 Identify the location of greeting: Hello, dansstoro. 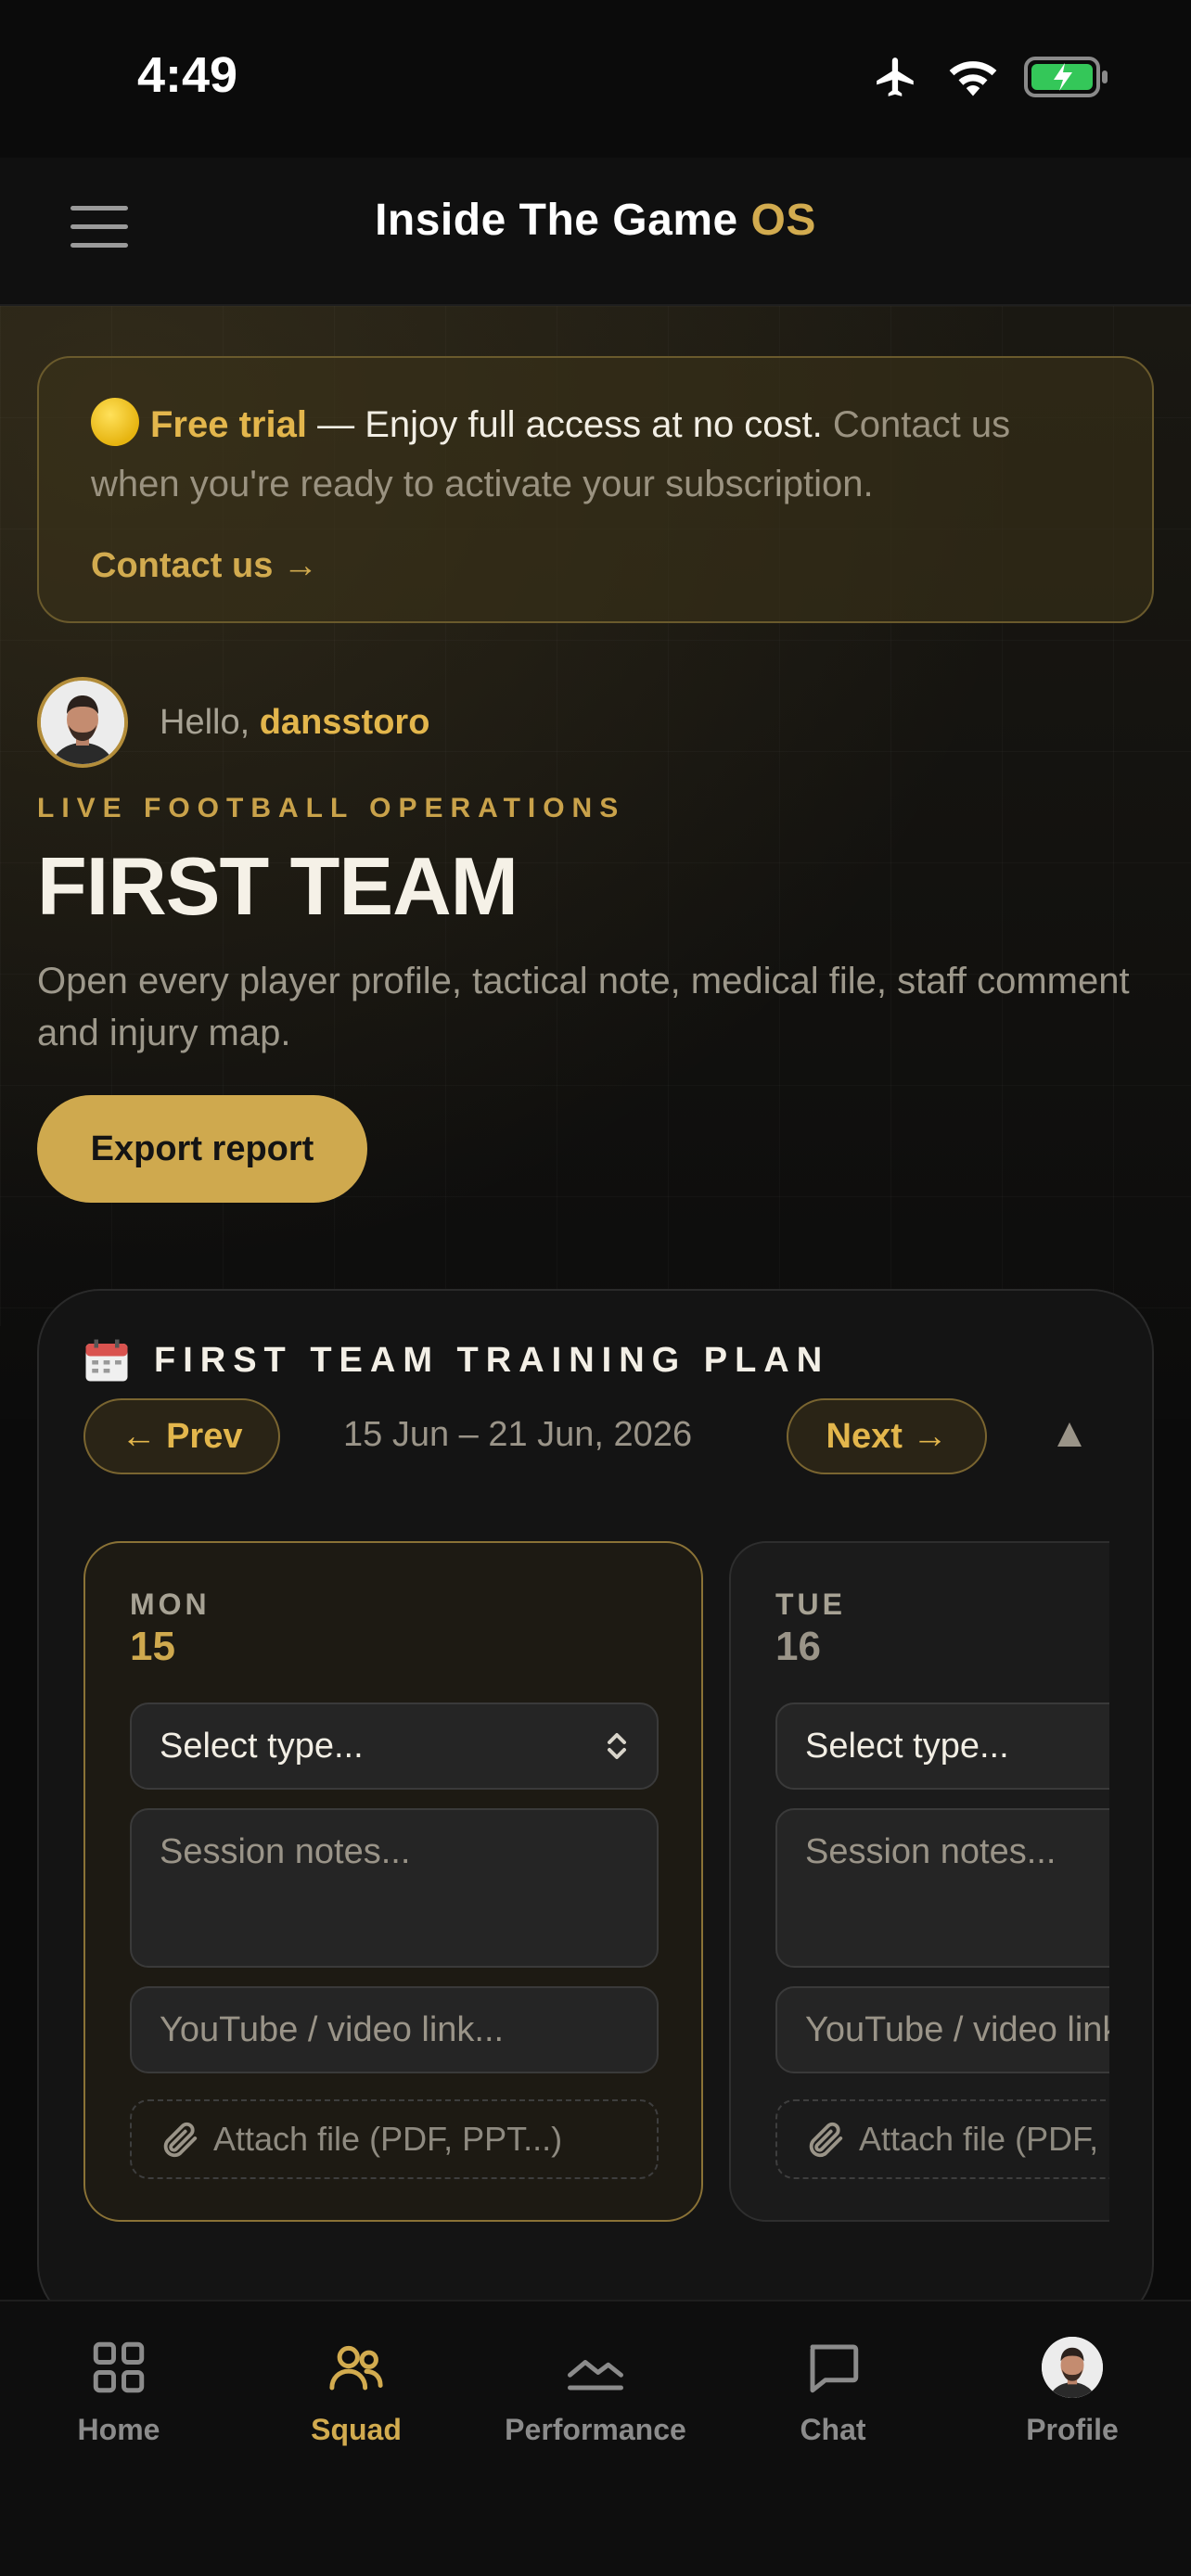
(295, 723).